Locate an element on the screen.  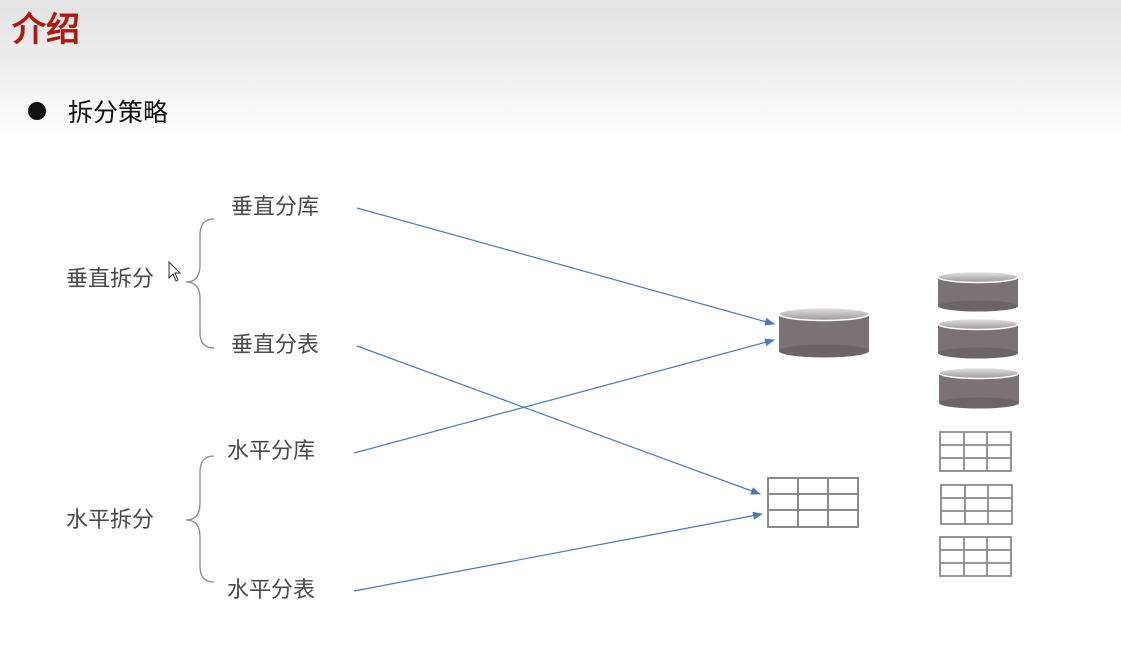
arrow-horizontal-db is located at coordinates (564, 396).